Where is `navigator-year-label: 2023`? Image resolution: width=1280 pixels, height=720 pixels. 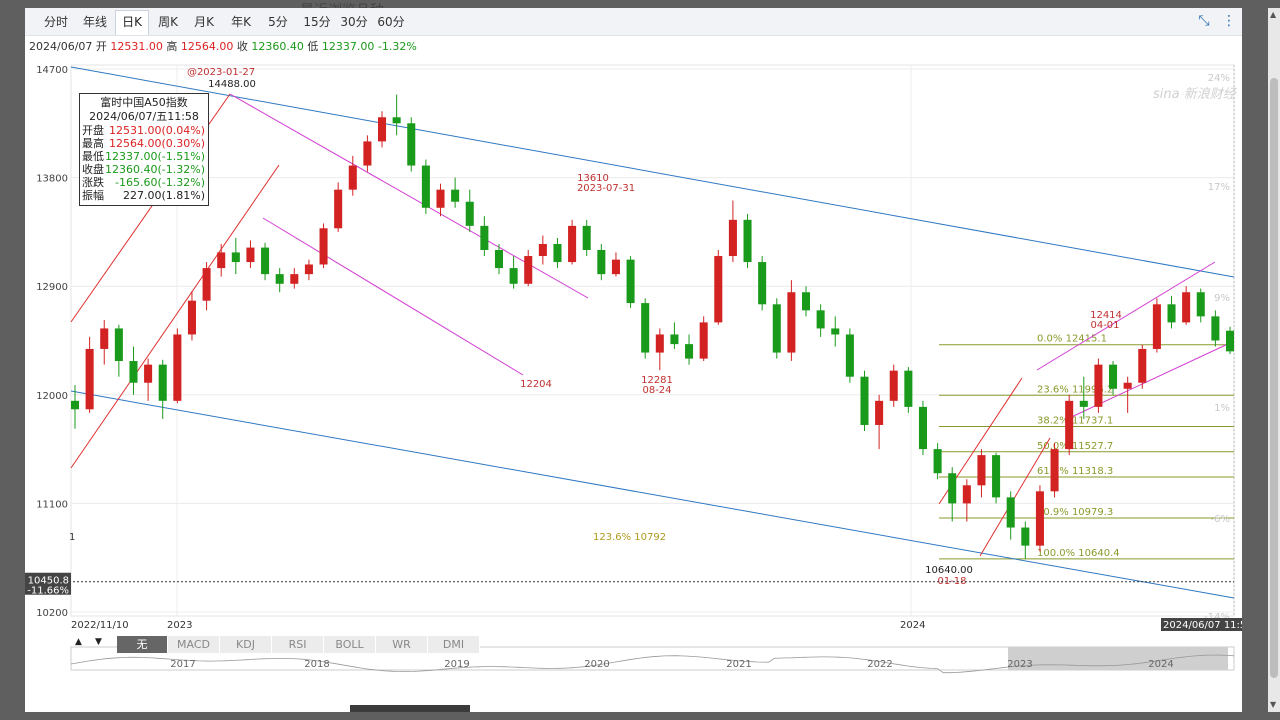 navigator-year-label: 2023 is located at coordinates (1019, 664).